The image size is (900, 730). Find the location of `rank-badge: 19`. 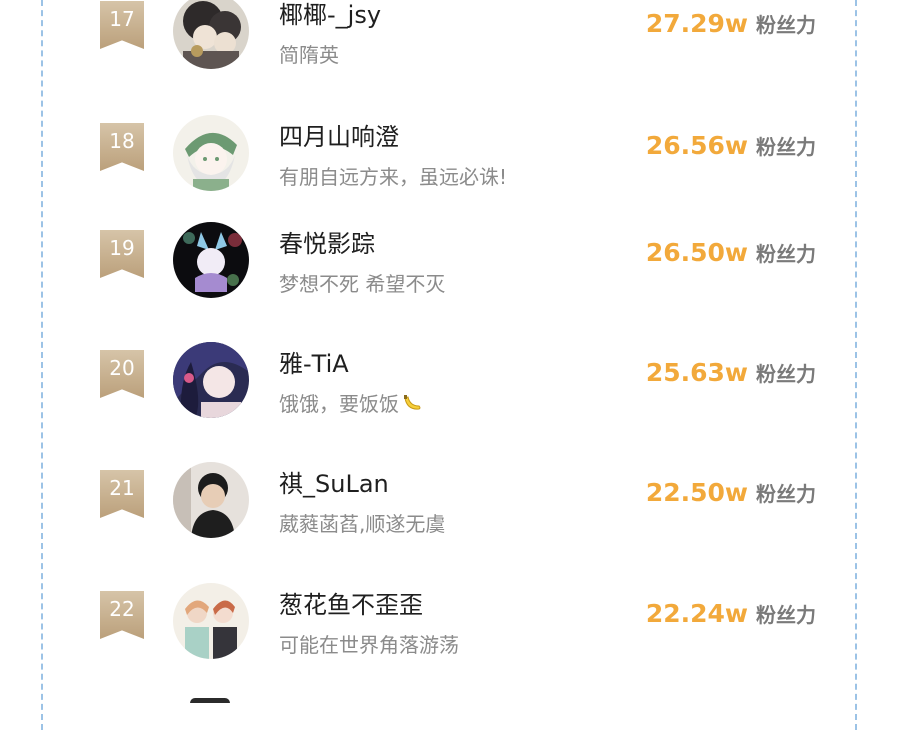

rank-badge: 19 is located at coordinates (122, 254).